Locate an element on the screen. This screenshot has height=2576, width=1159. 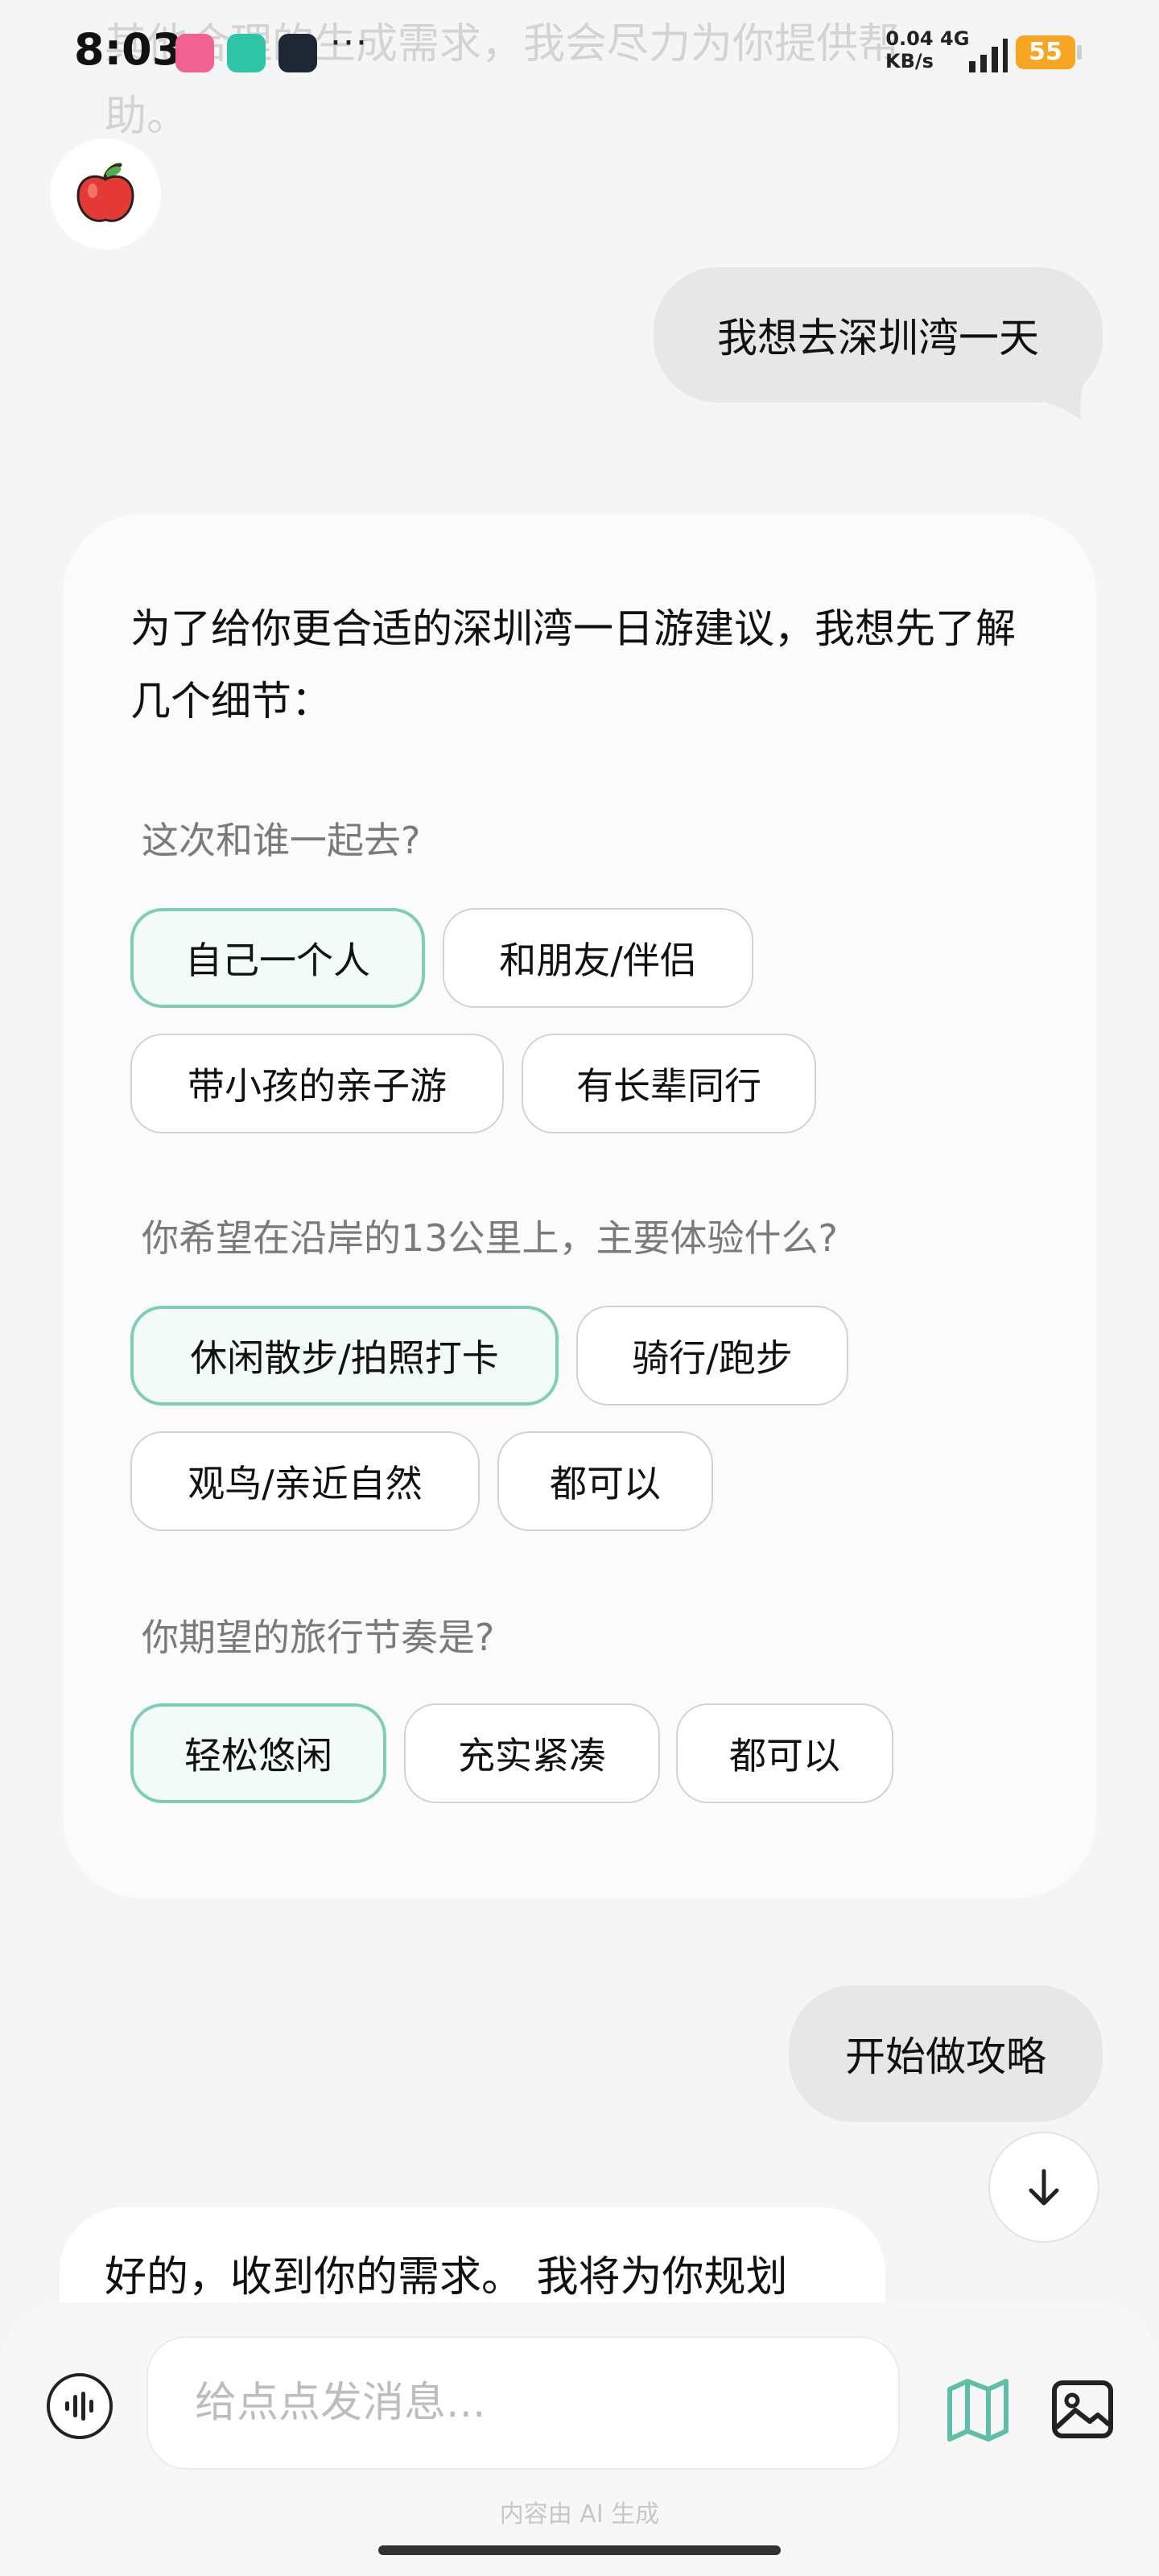
option-stroll-photo: 休闲散步/拍照打卡 is located at coordinates (344, 1356).